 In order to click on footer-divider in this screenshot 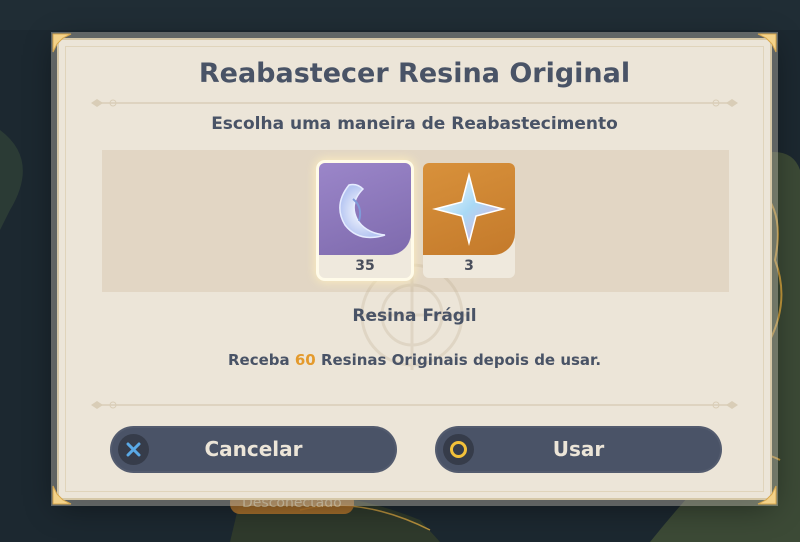, I will do `click(414, 405)`.